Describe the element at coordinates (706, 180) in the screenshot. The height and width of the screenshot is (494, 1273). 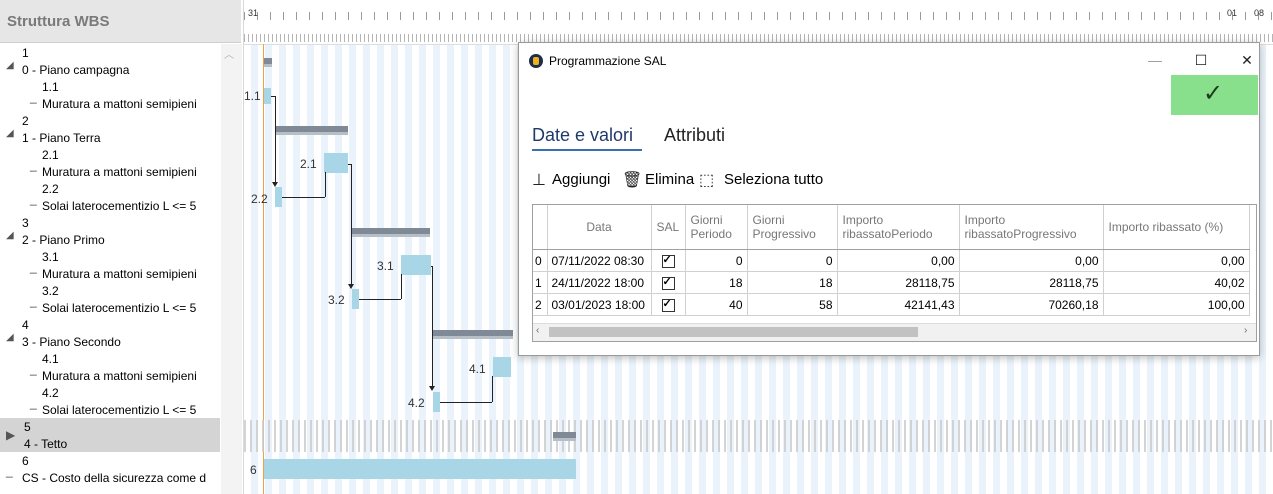
I see `select-cursor-icon: ⬚` at that location.